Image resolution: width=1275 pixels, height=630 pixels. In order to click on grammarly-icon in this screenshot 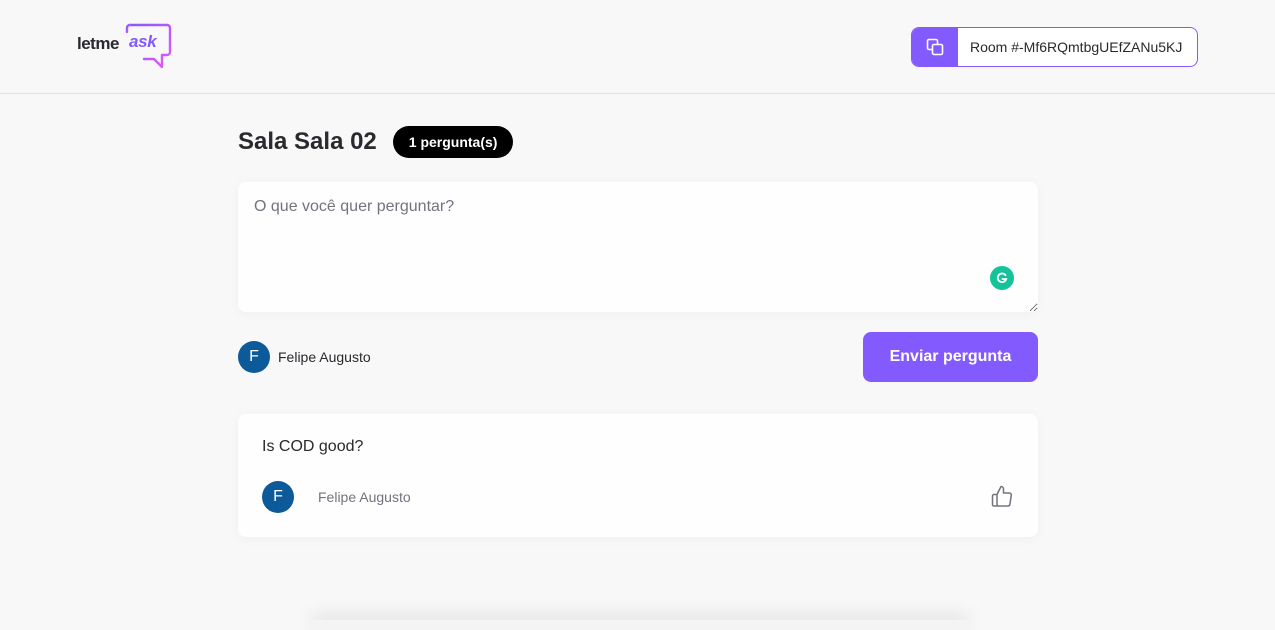, I will do `click(1002, 278)`.